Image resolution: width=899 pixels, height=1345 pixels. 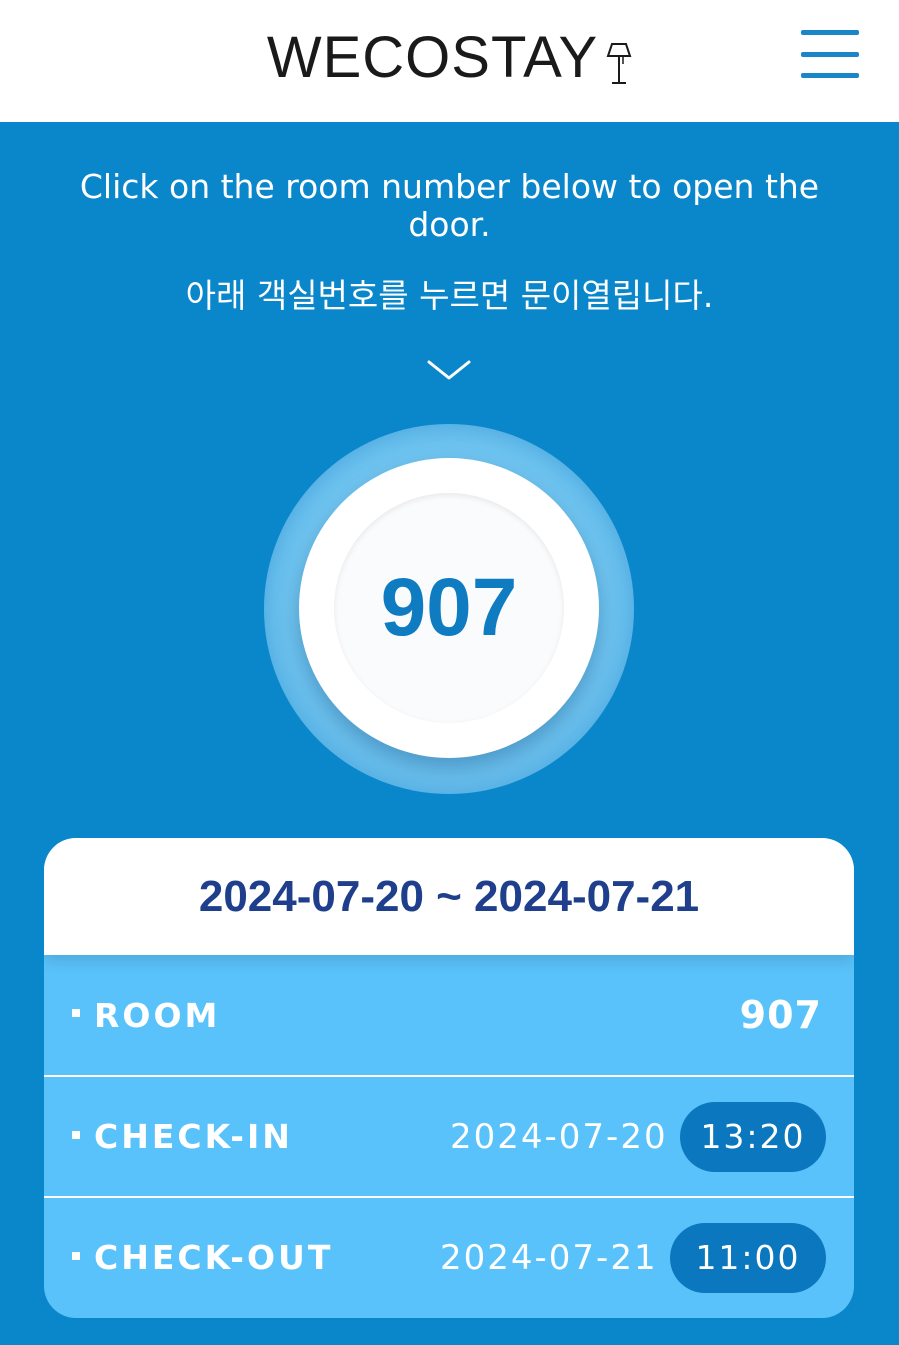 What do you see at coordinates (432, 57) in the screenshot?
I see `logo-text: WECOSTAY` at bounding box center [432, 57].